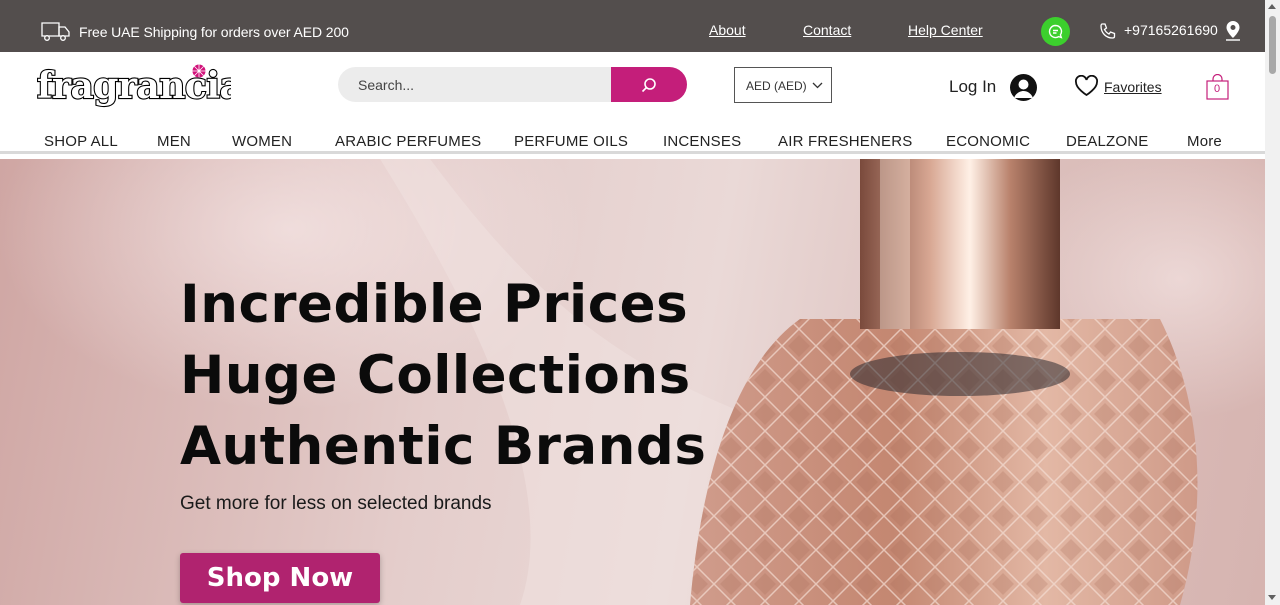  I want to click on scroll-down-arrow-icon, so click(1272, 597).